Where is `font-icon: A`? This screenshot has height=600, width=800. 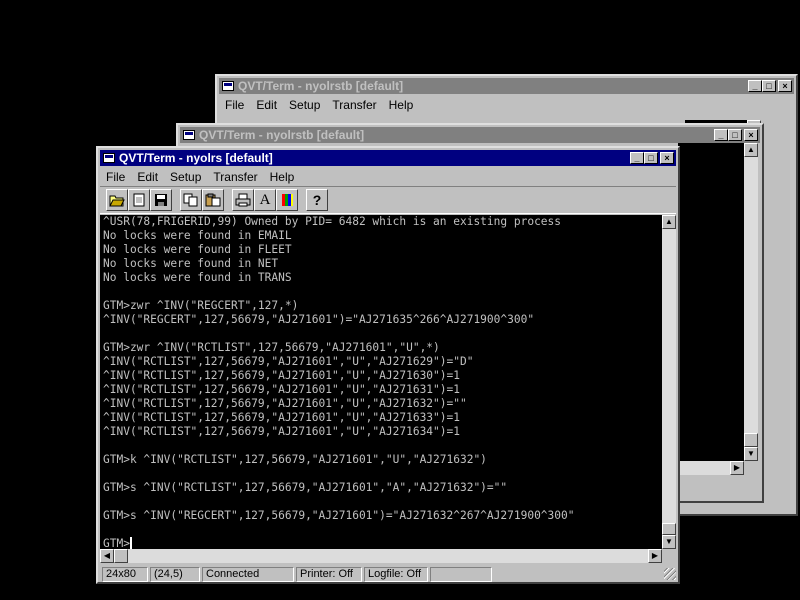
font-icon: A is located at coordinates (265, 200).